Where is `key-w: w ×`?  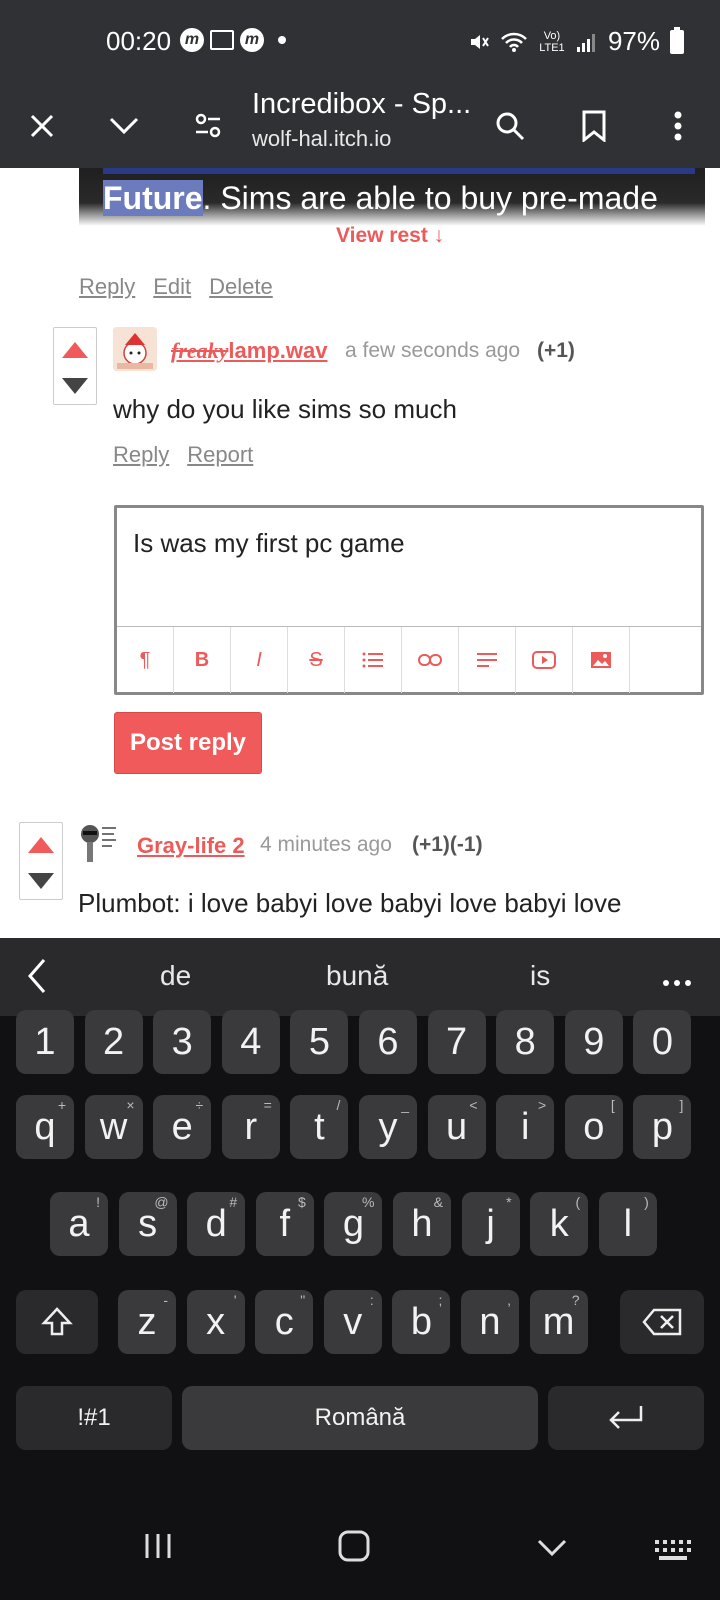
key-w: w × is located at coordinates (113, 1127).